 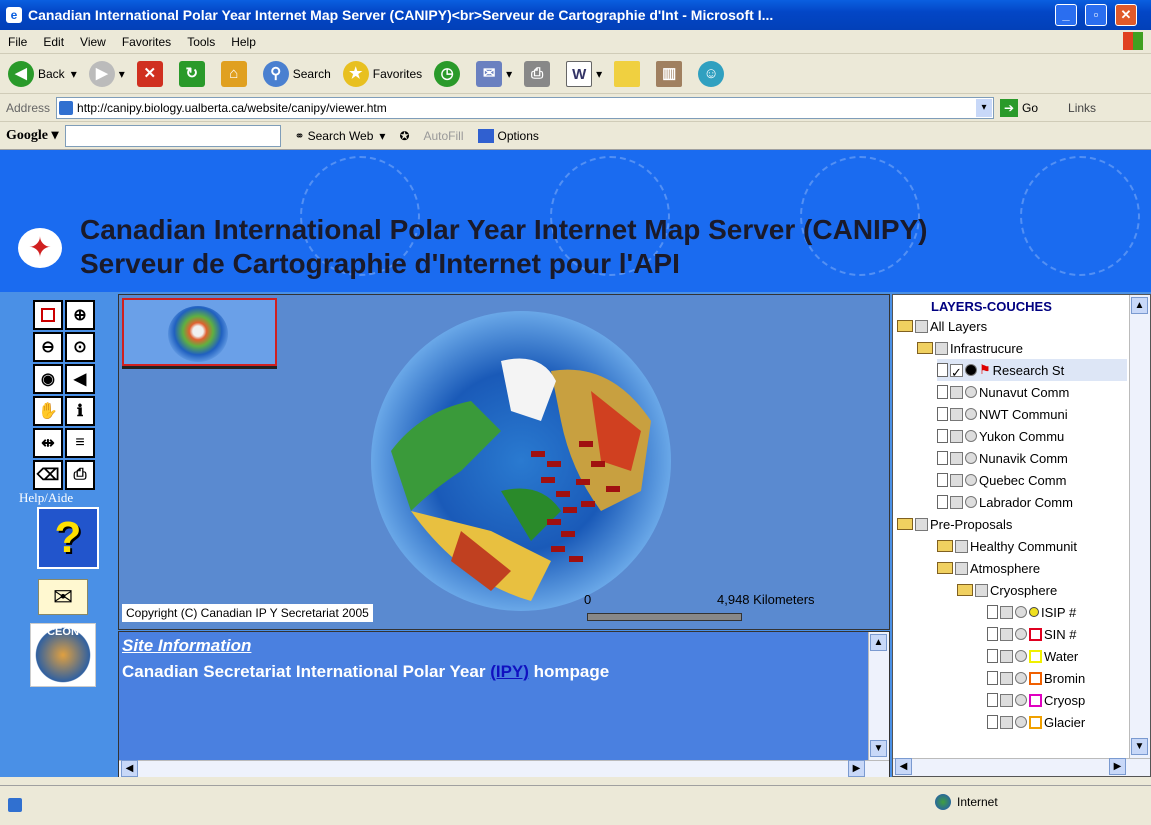 What do you see at coordinates (878, 642) in the screenshot?
I see `info-scroll-up: ▲` at bounding box center [878, 642].